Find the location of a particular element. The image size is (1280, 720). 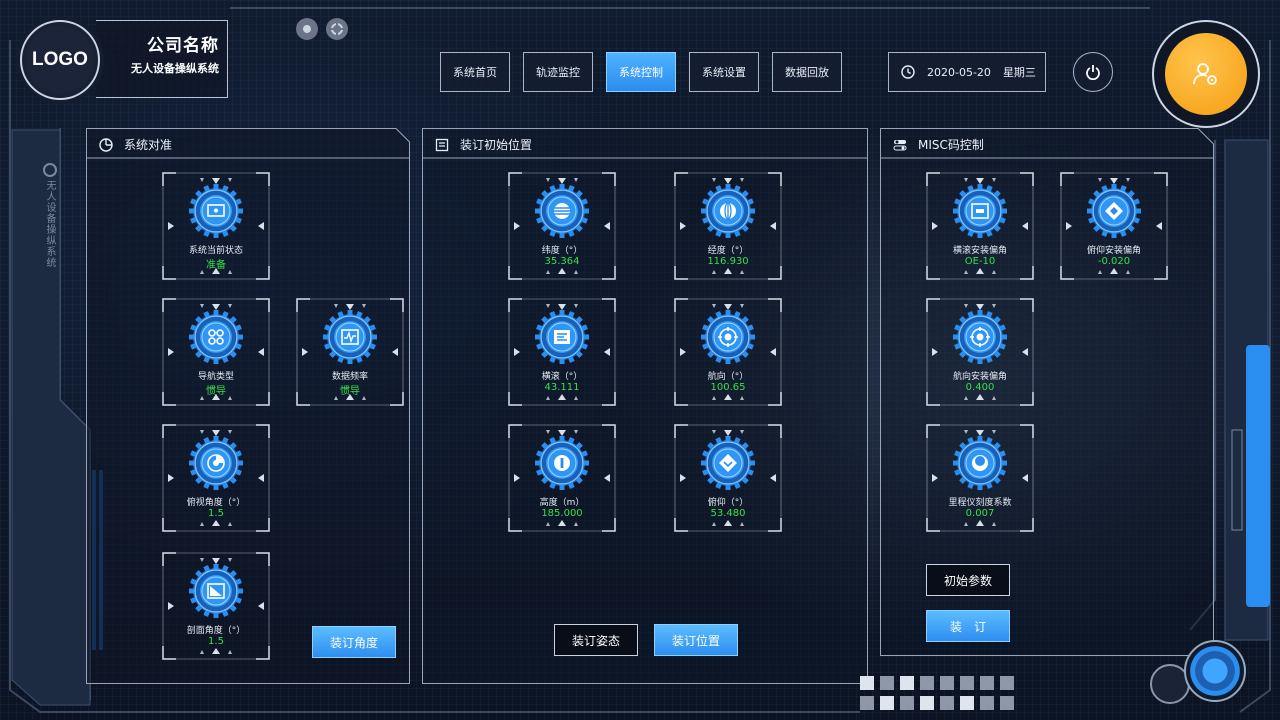

tile-label: 俯视角度（°） is located at coordinates (216, 503).